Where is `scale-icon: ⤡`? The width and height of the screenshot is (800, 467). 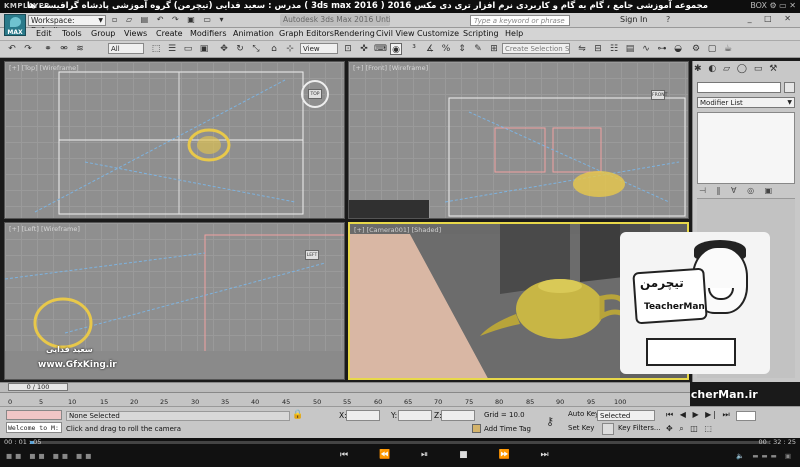
scale-icon: ⤡ is located at coordinates (256, 49).